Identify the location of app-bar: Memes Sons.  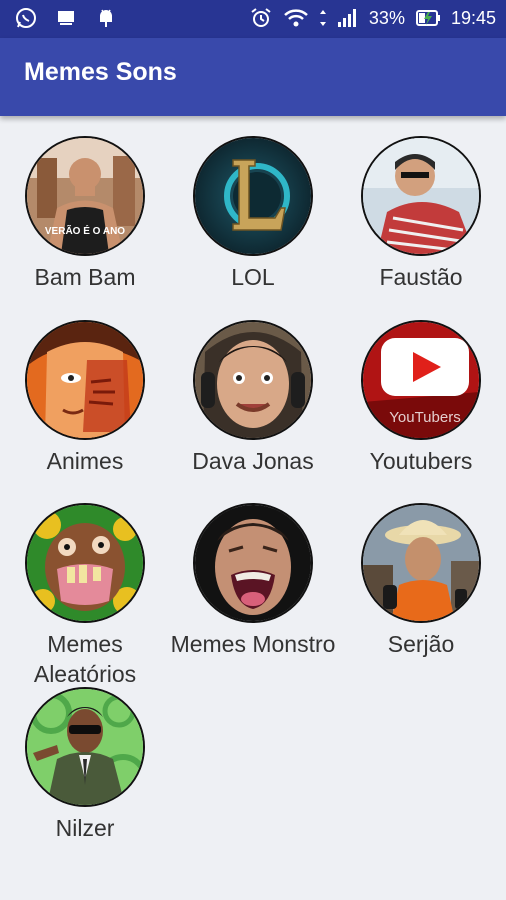
(253, 77).